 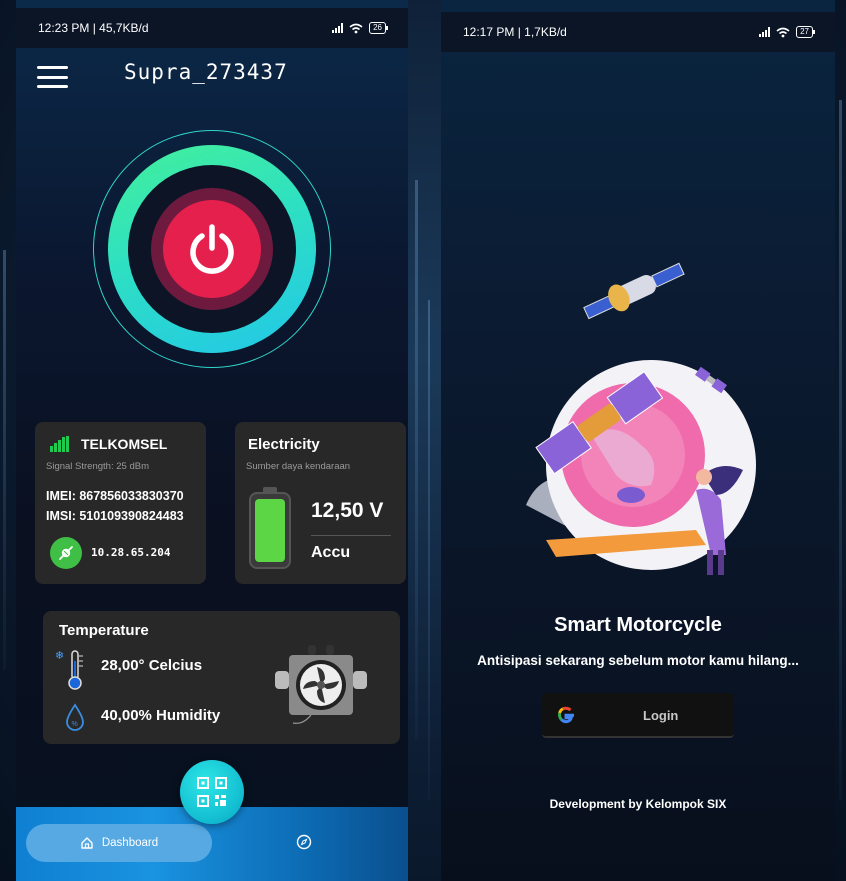 I want to click on google-icon, so click(x=565, y=715).